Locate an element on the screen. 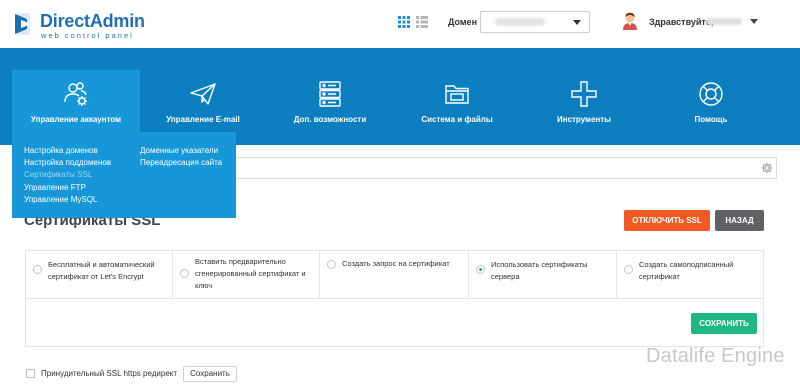  submenu-mysql-management: Управление MySQL is located at coordinates (60, 199).